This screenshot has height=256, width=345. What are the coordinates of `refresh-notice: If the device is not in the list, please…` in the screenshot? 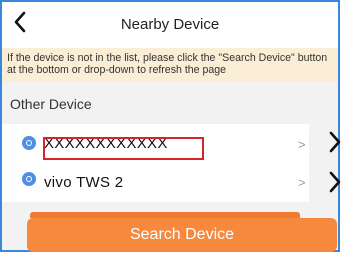 It's located at (170, 65).